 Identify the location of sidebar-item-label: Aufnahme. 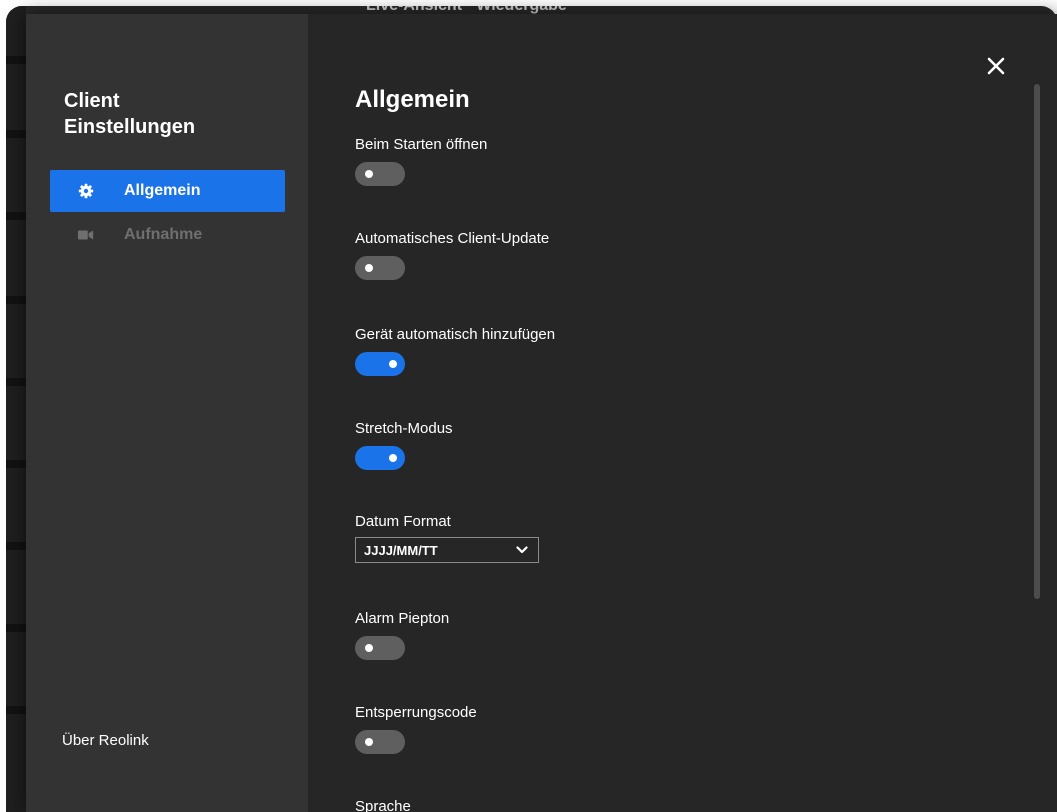
(163, 234).